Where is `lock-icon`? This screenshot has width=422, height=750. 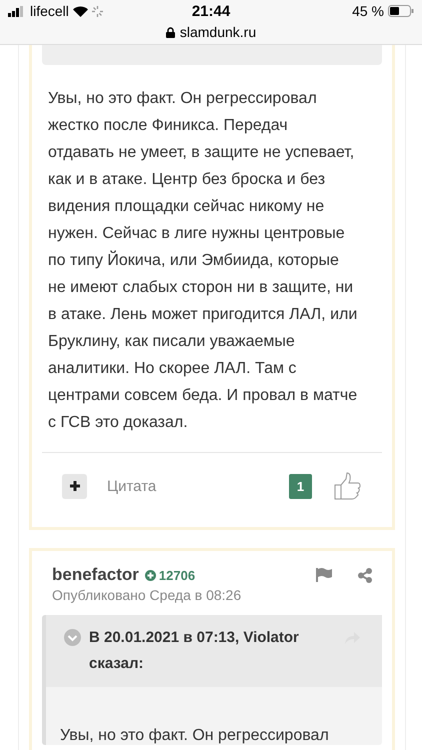
lock-icon is located at coordinates (170, 32).